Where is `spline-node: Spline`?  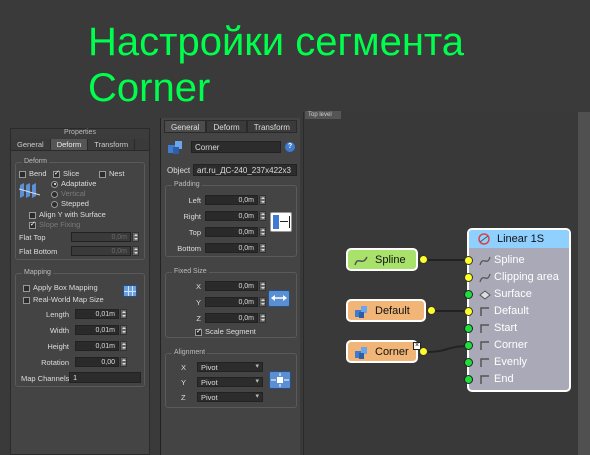
spline-node: Spline is located at coordinates (382, 259).